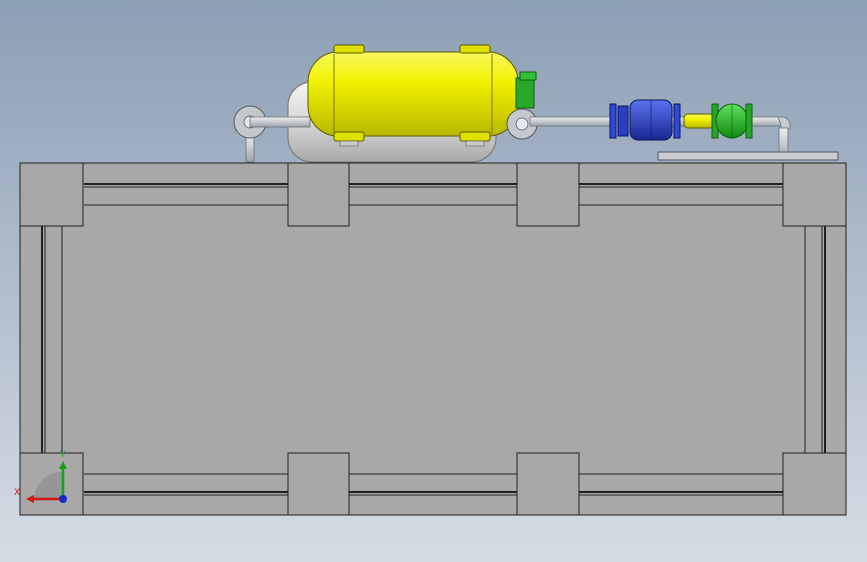 This screenshot has width=867, height=562. What do you see at coordinates (645, 120) in the screenshot?
I see `blue-pump` at bounding box center [645, 120].